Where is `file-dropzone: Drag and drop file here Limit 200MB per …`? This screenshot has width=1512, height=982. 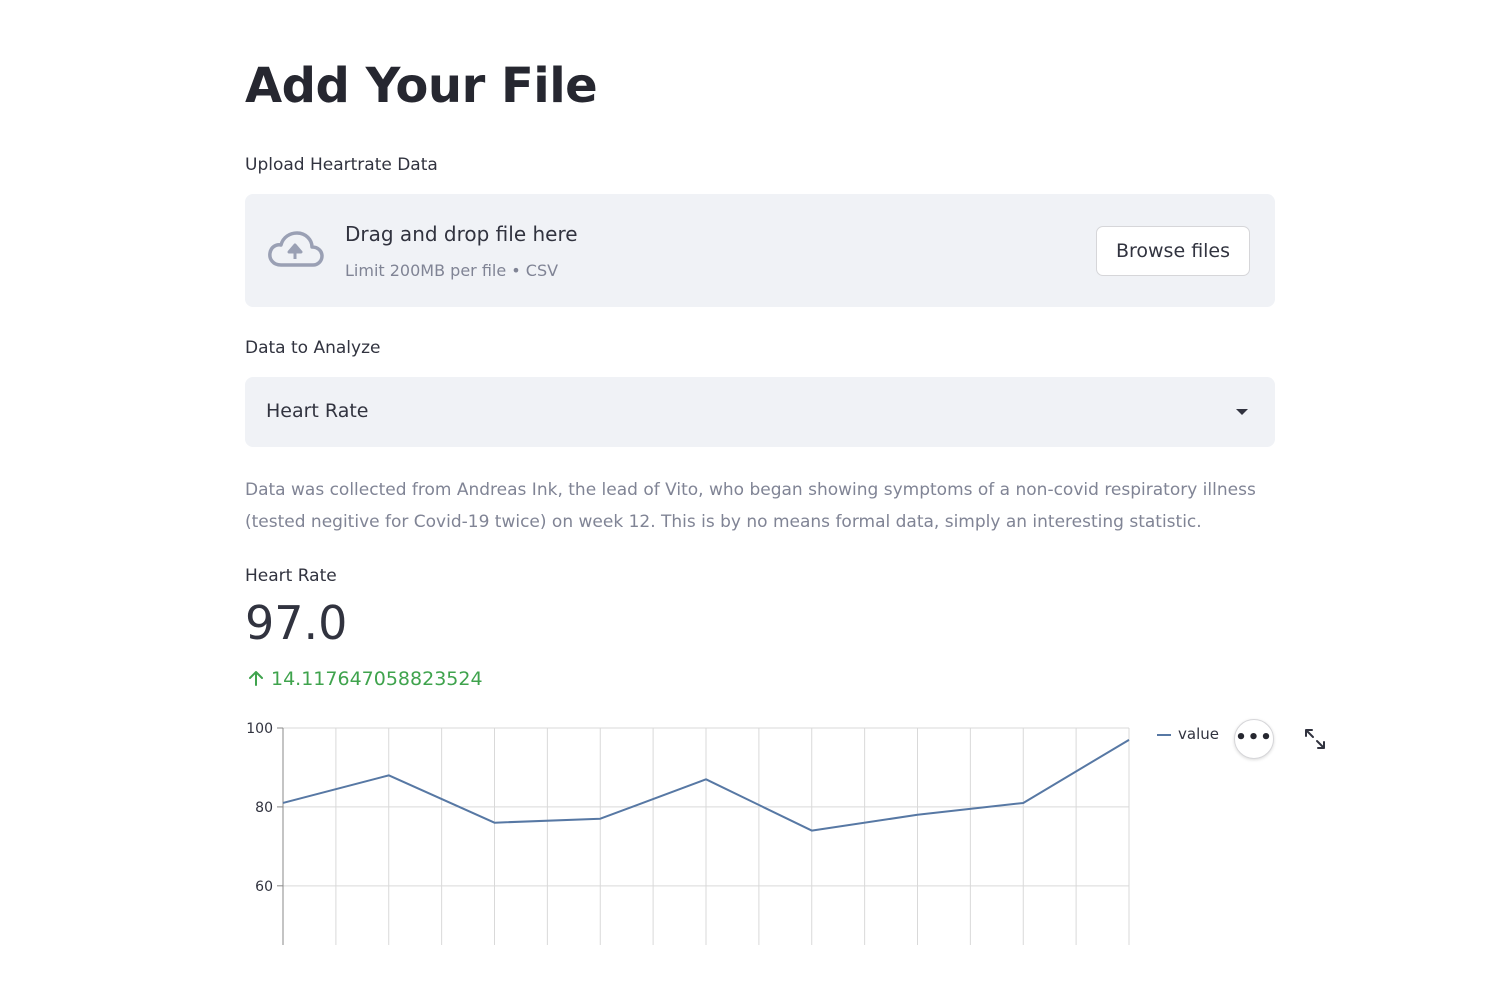
file-dropzone: Drag and drop file here Limit 200MB per … is located at coordinates (760, 250).